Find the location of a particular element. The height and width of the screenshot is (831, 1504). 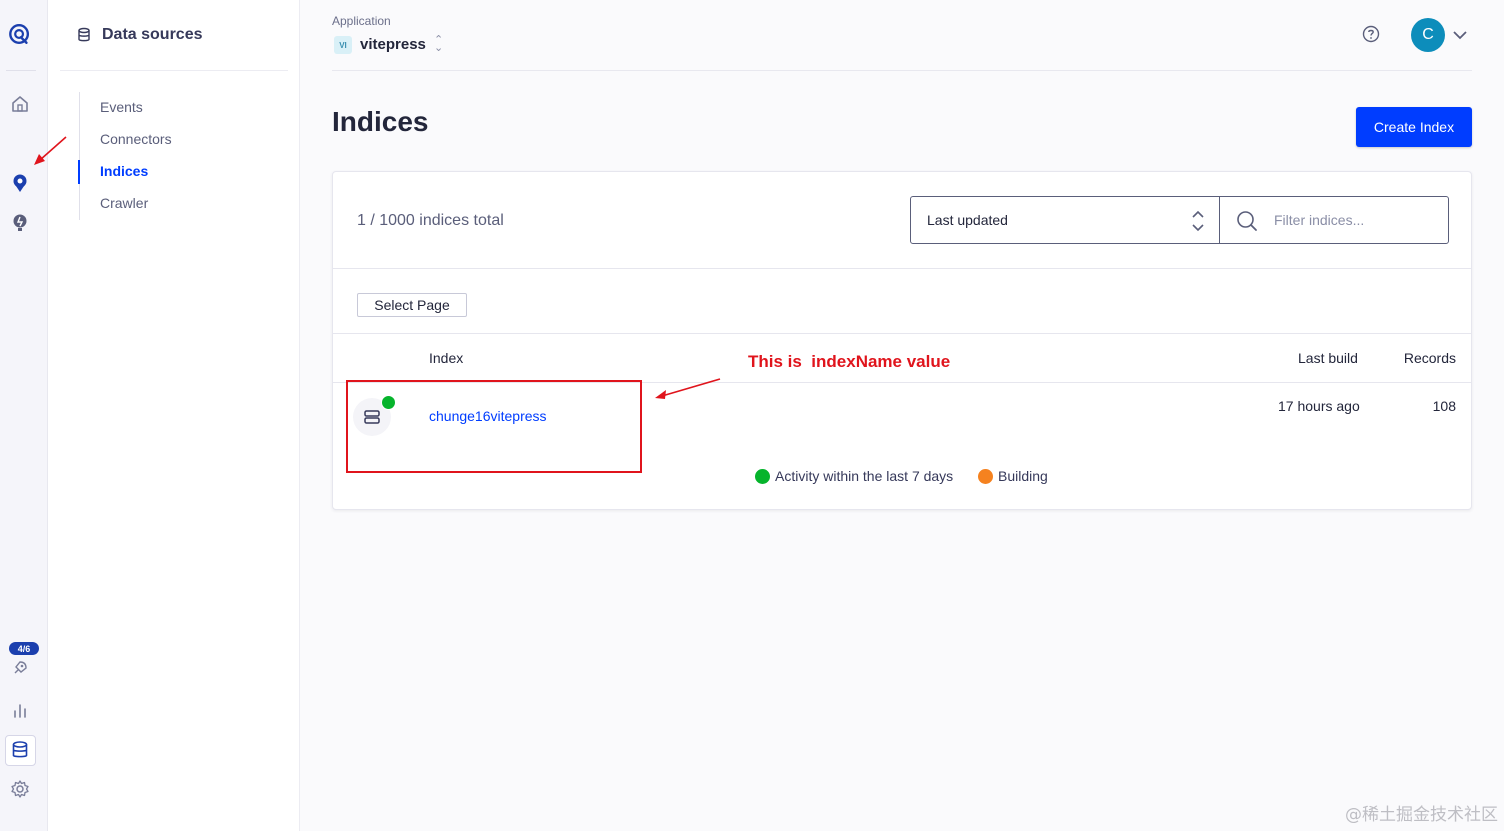

subnav-title: Data sources is located at coordinates (152, 34).